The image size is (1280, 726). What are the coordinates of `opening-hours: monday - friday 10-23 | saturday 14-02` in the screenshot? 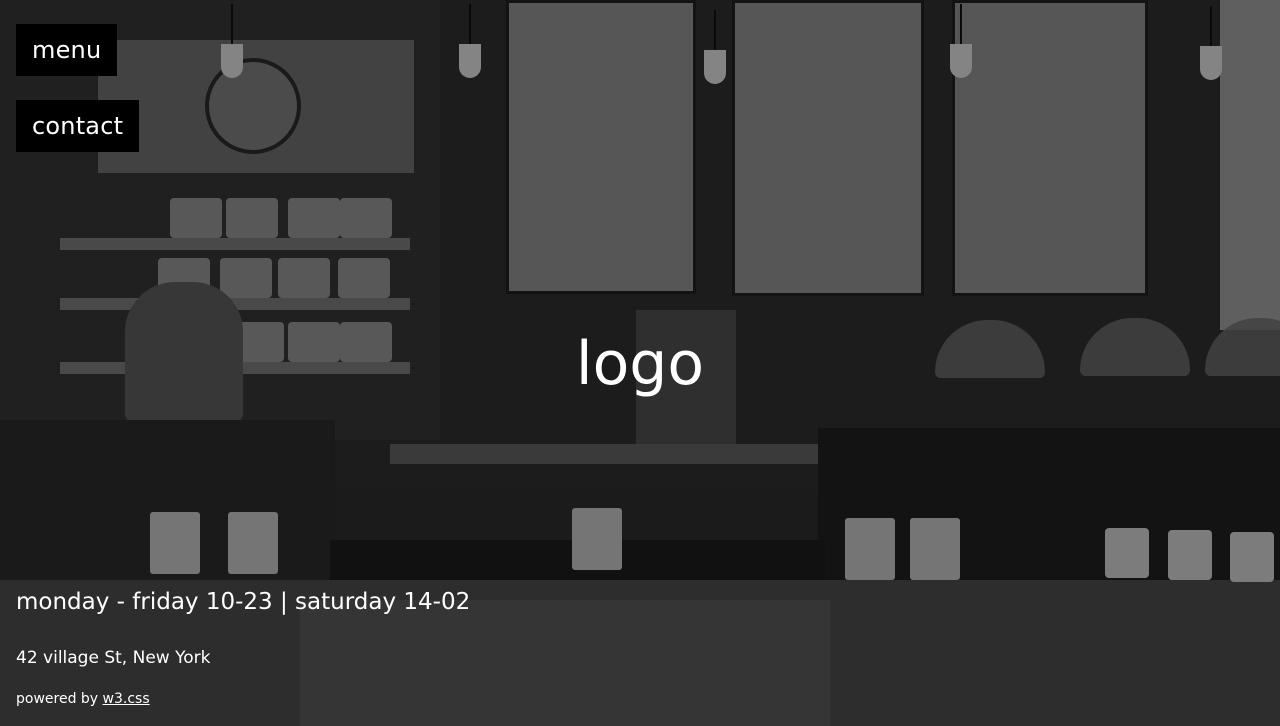 It's located at (243, 602).